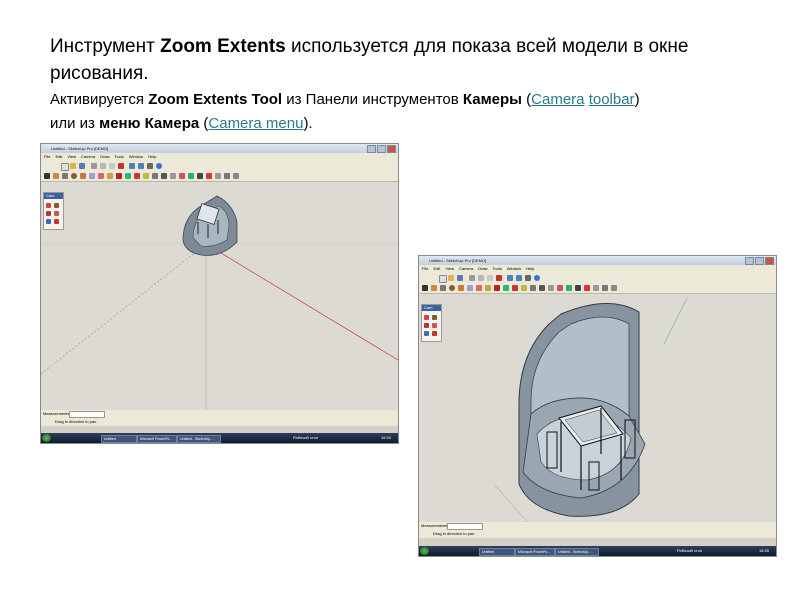 Image resolution: width=800 pixels, height=600 pixels. I want to click on camera-menu-link: Camera menu, so click(255, 123).